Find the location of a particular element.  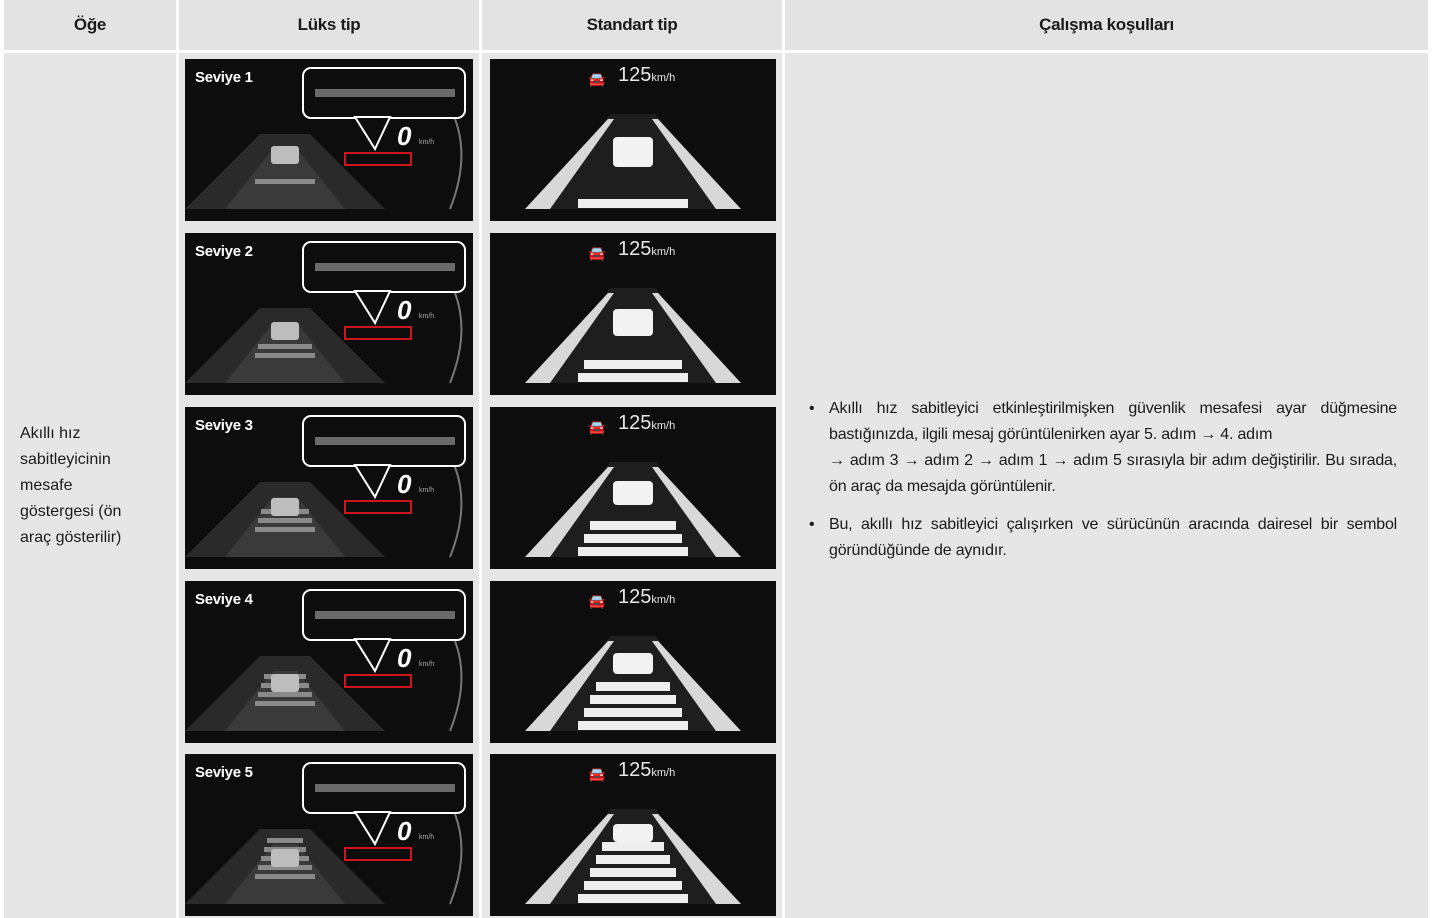

level-label: Seviye 3 is located at coordinates (224, 425).